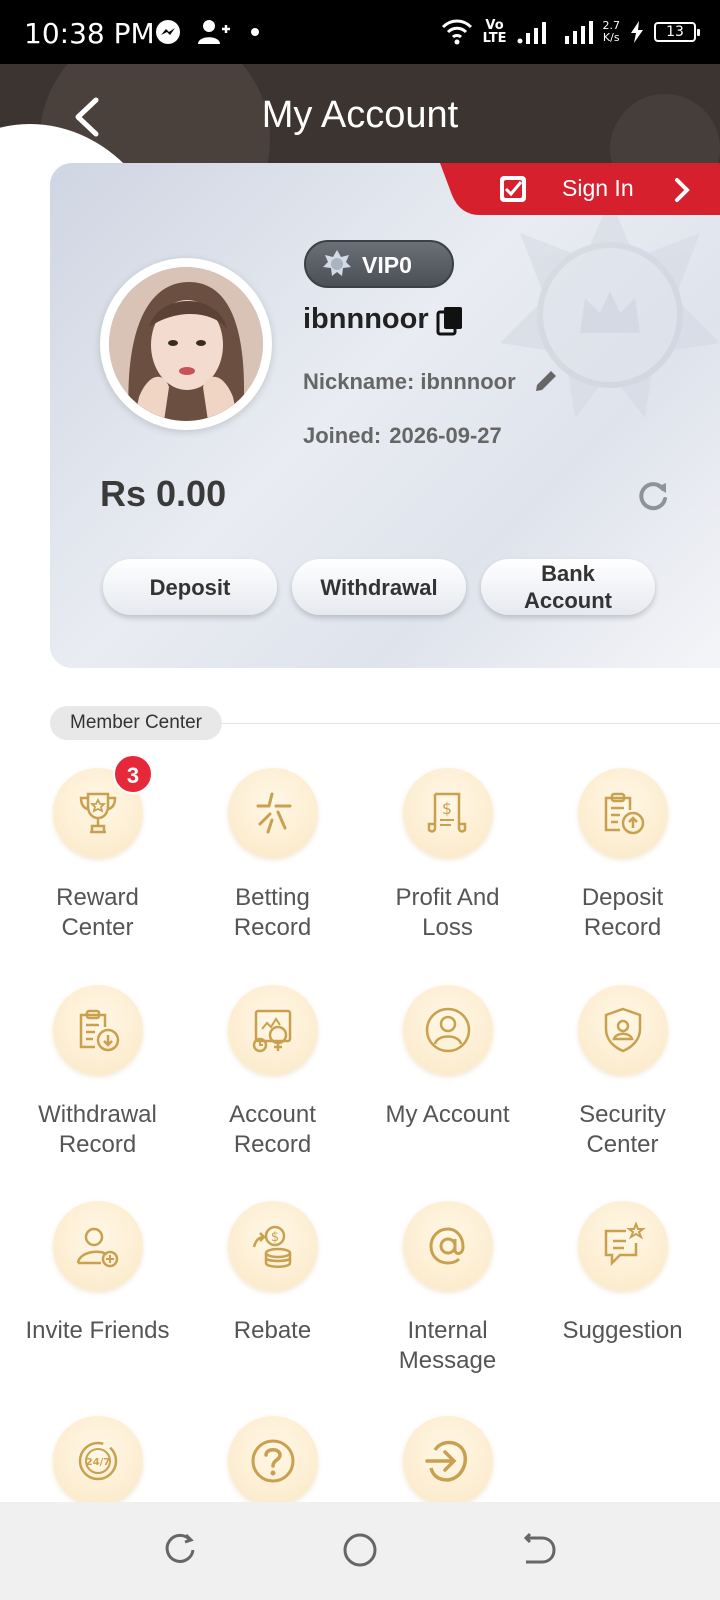 The height and width of the screenshot is (1600, 720). What do you see at coordinates (456, 32) in the screenshot?
I see `wifi-icon` at bounding box center [456, 32].